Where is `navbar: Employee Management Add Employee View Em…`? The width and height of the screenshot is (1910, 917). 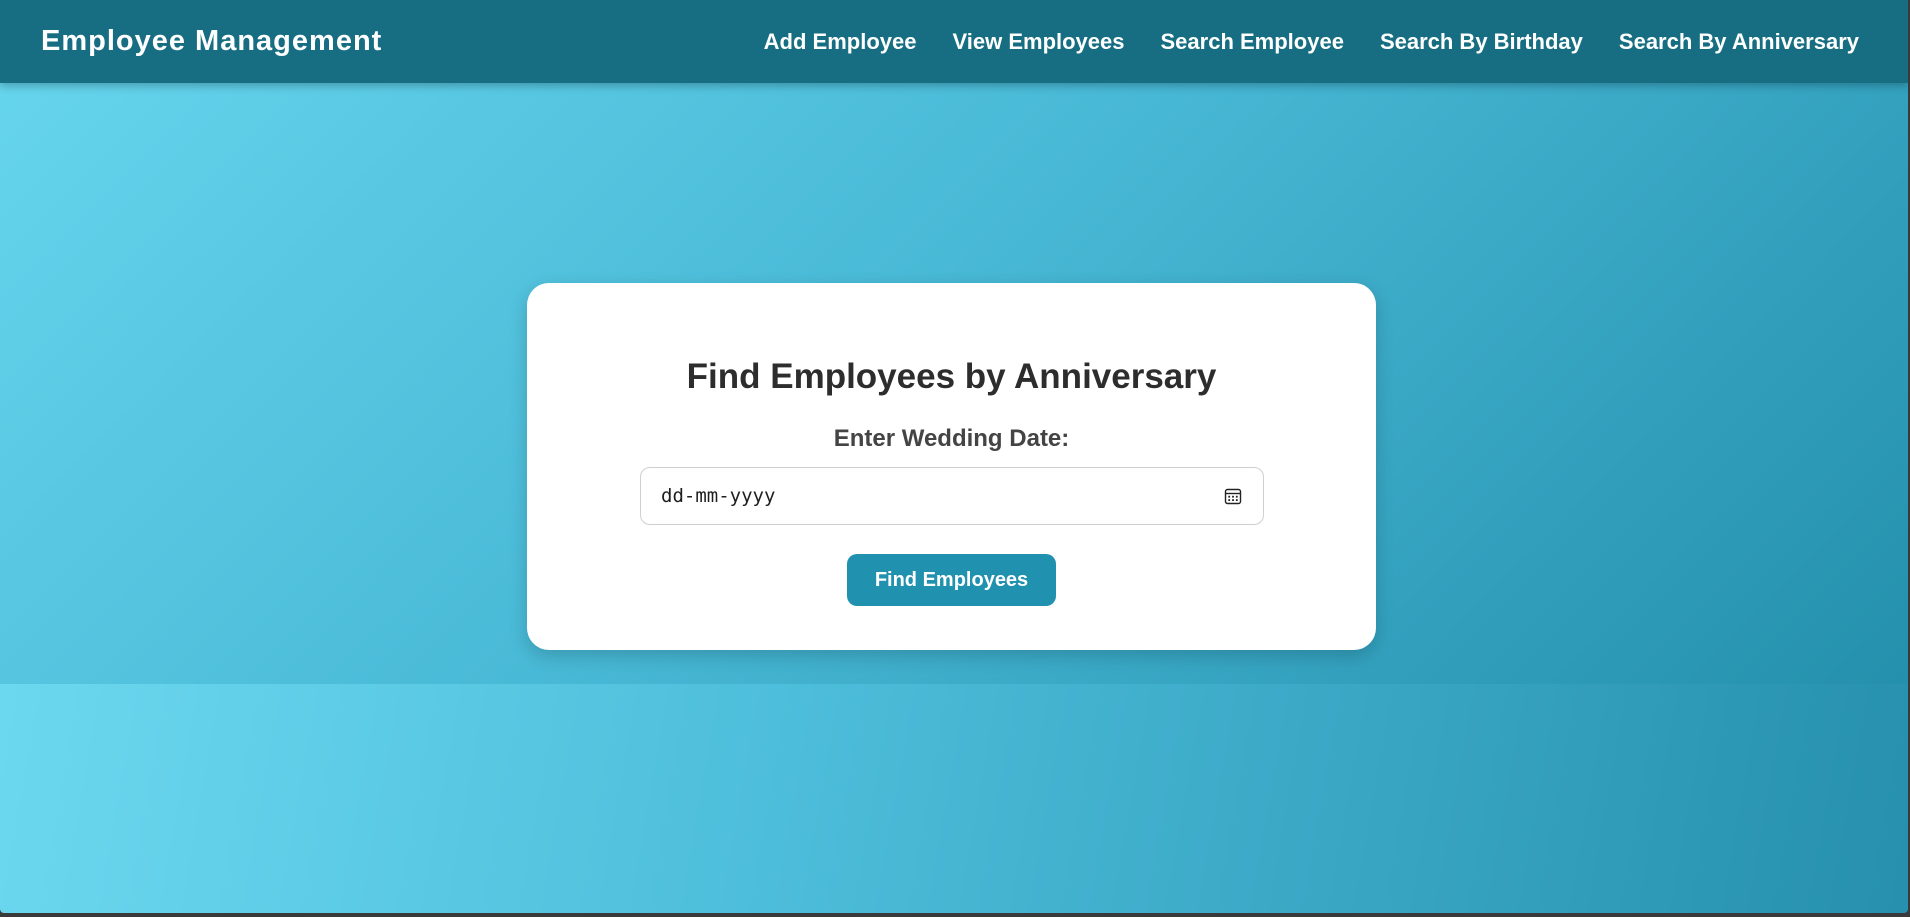
navbar: Employee Management Add Employee View Em… is located at coordinates (954, 41).